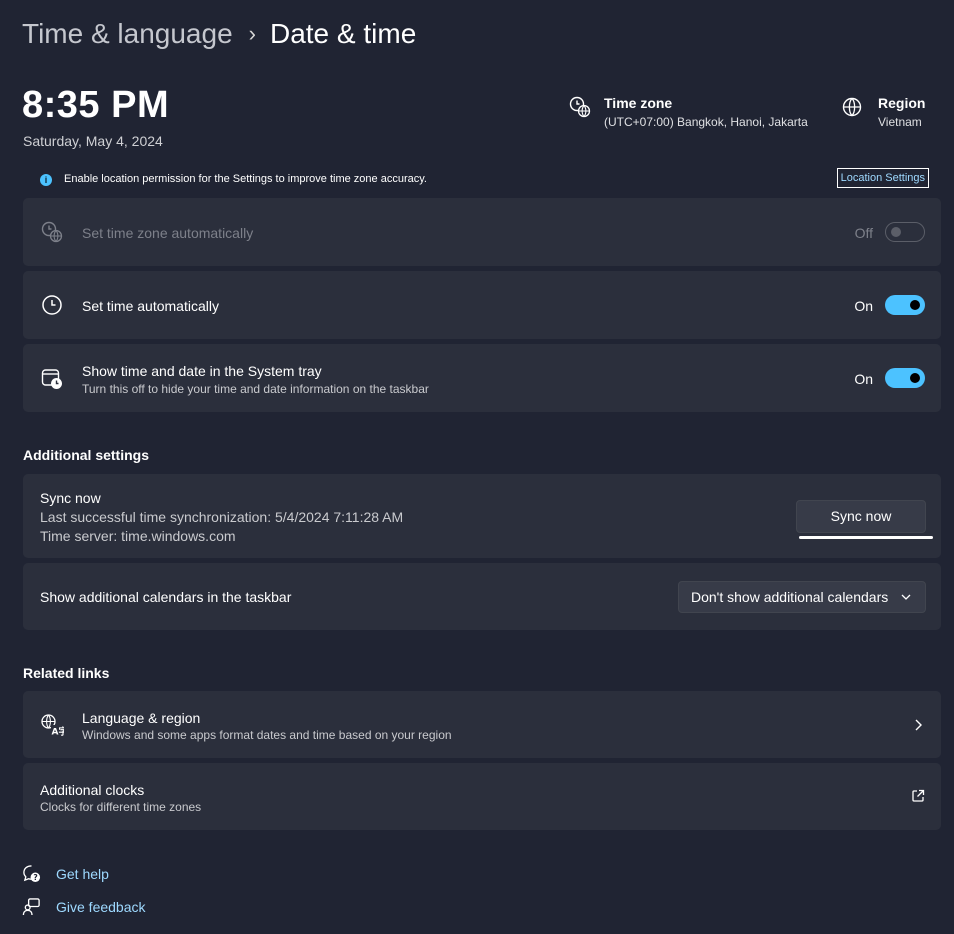 The width and height of the screenshot is (954, 934). I want to click on external-link-icon, so click(918, 795).